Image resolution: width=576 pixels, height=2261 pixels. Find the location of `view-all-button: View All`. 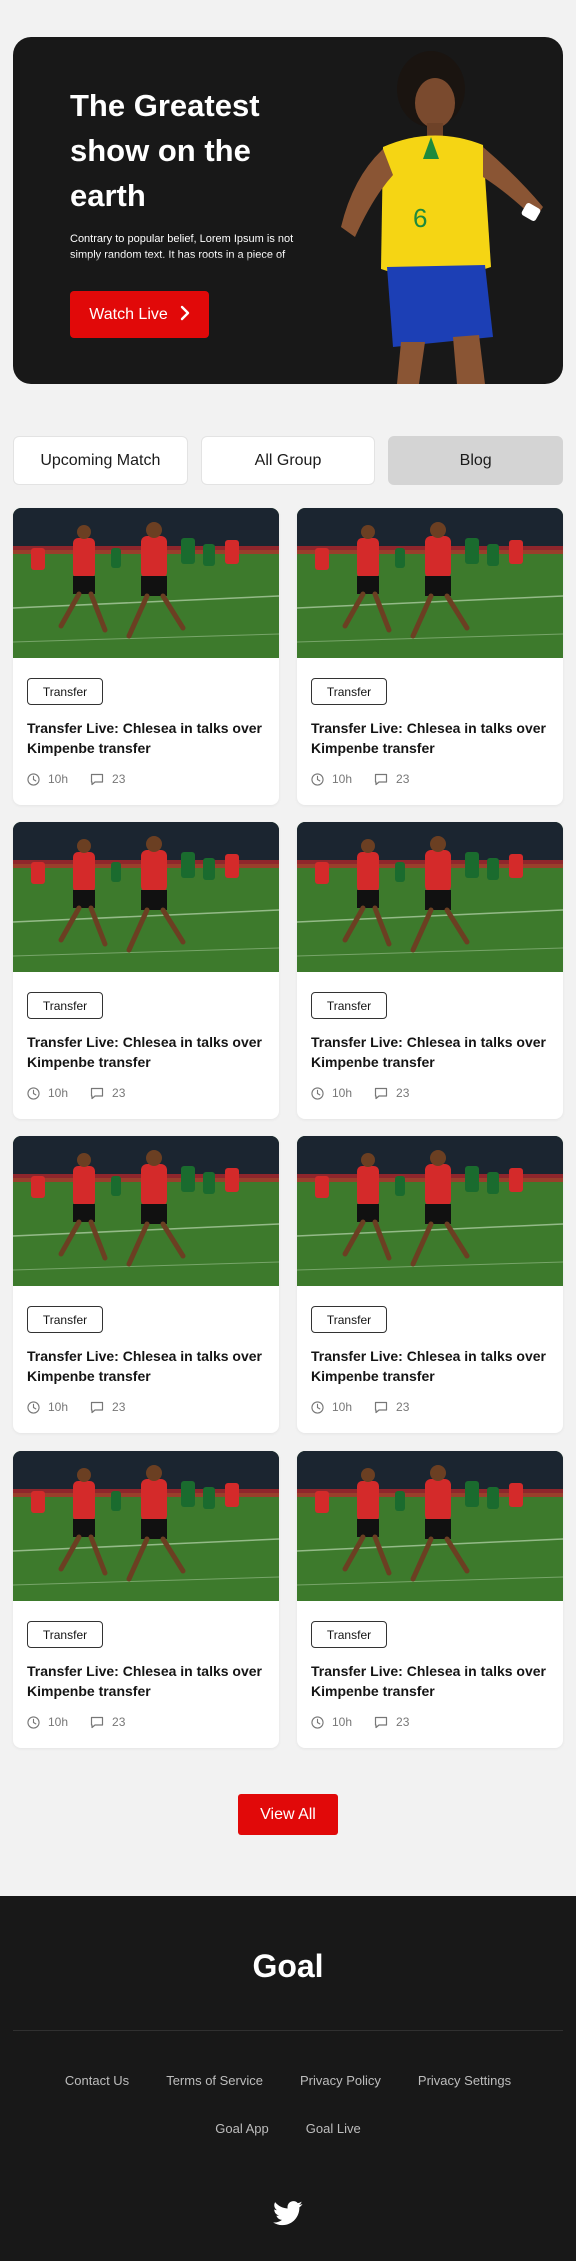

view-all-button: View All is located at coordinates (288, 1814).